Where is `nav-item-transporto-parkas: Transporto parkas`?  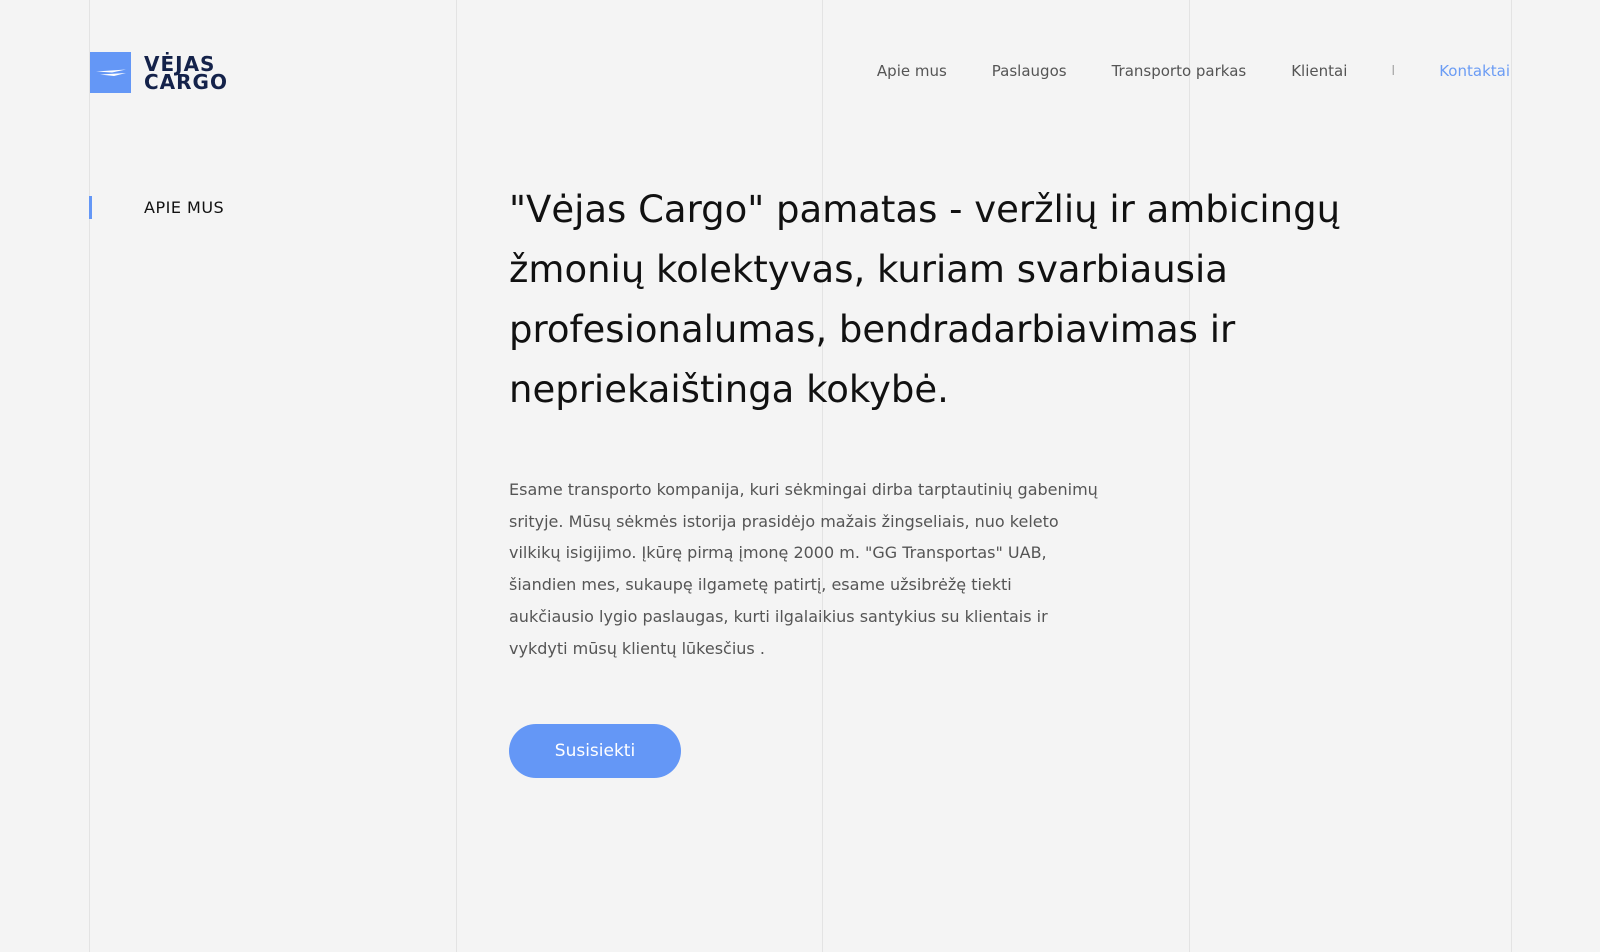
nav-item-transporto-parkas: Transporto parkas is located at coordinates (1179, 71).